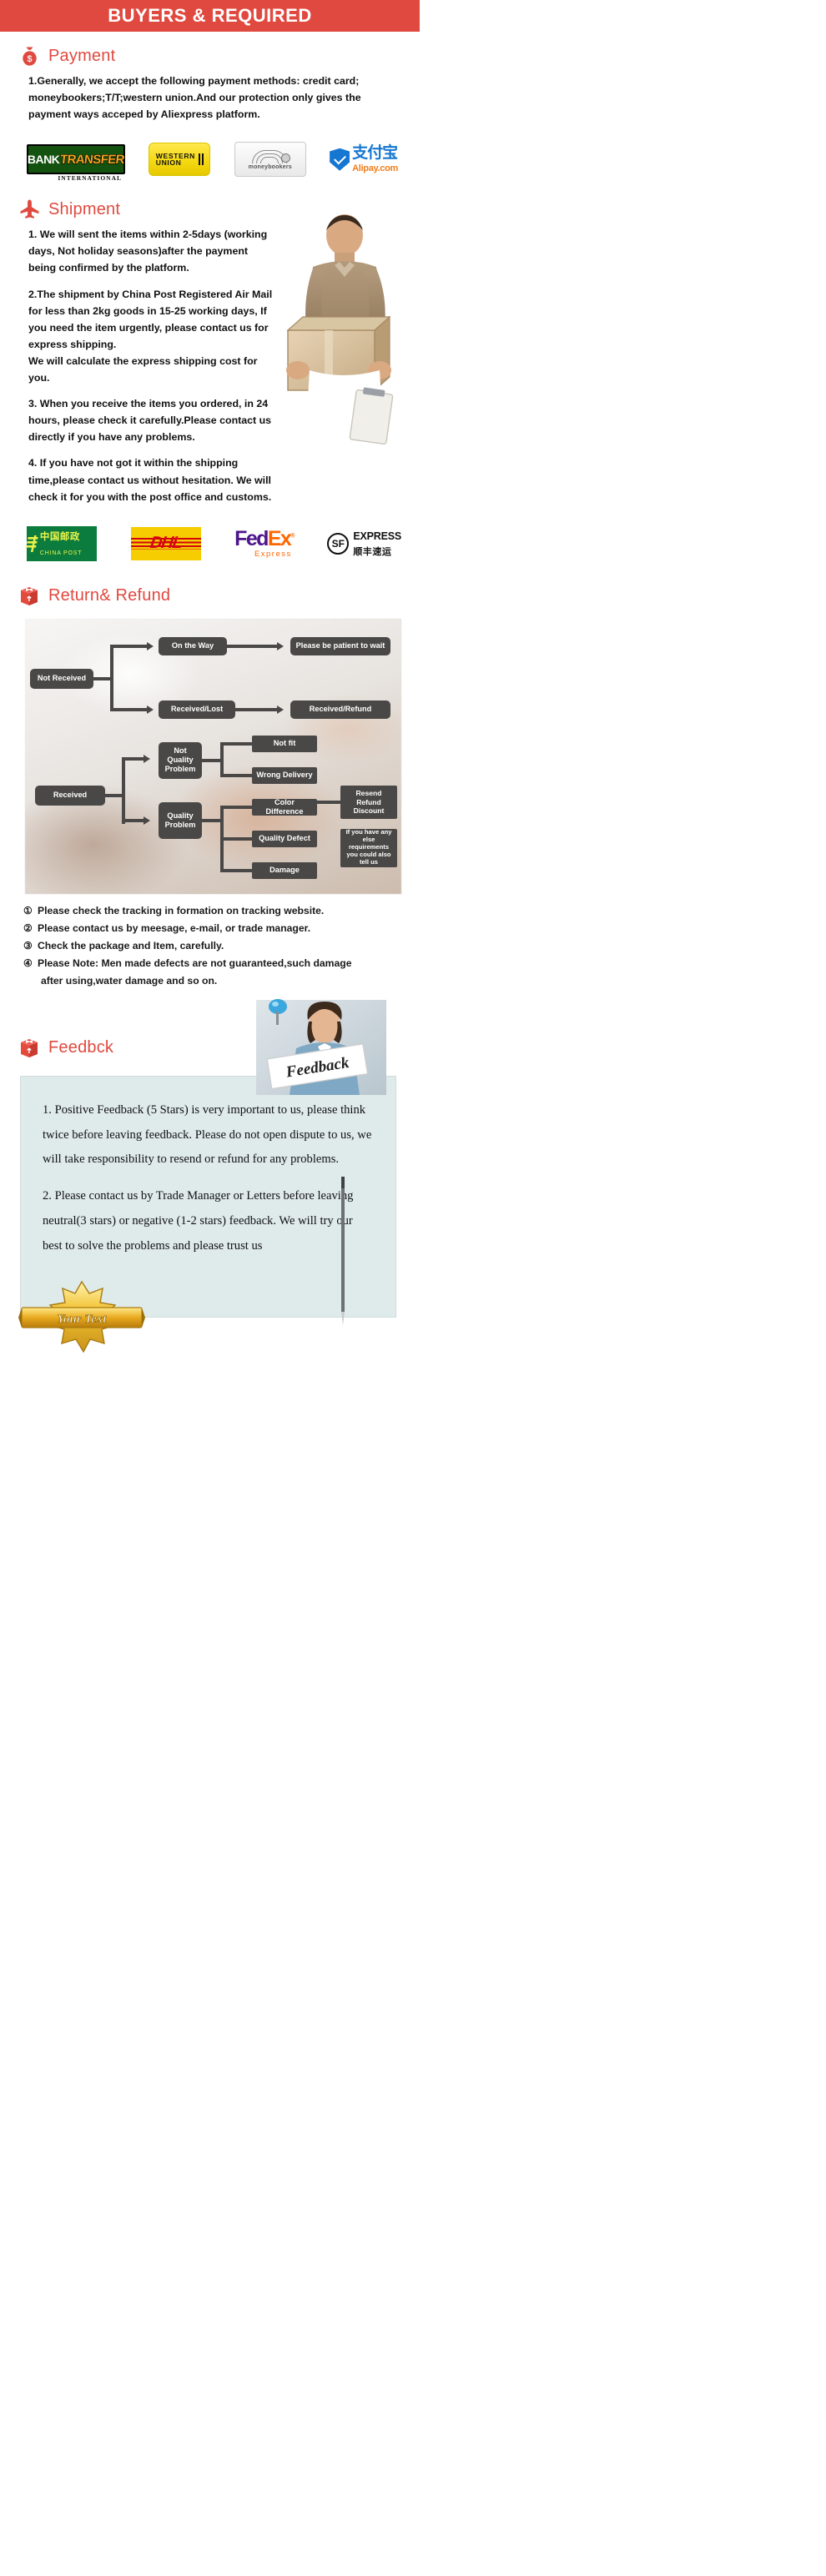 This screenshot has width=826, height=2576. What do you see at coordinates (369, 802) in the screenshot?
I see `flow-node-resend-refund-discount: Resend Refund Discount` at bounding box center [369, 802].